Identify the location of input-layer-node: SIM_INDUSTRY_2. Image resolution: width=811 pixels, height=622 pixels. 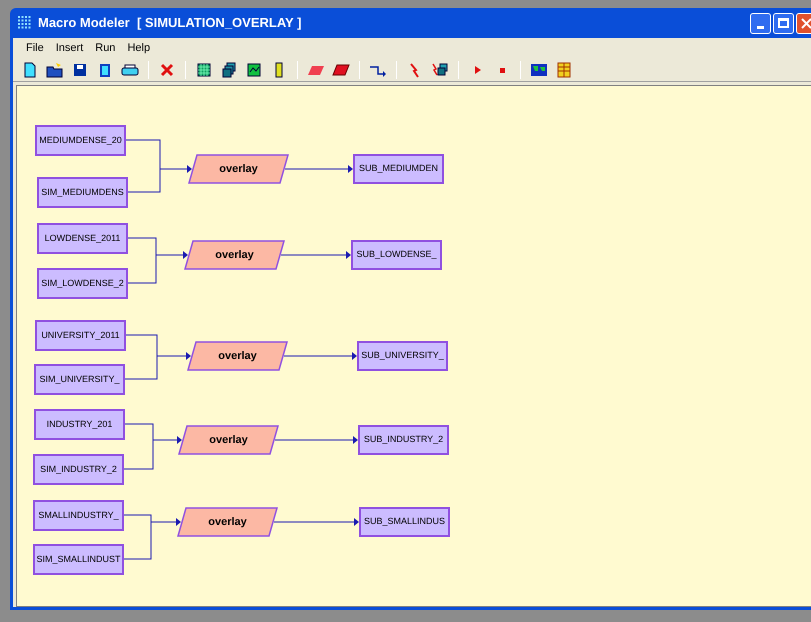
(78, 469).